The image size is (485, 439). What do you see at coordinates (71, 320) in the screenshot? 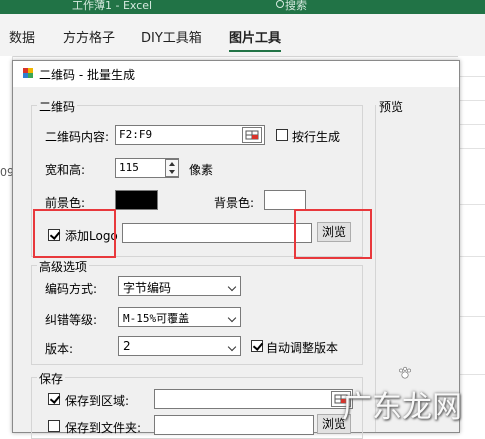
I see `ecl-label: 纠错等级:` at bounding box center [71, 320].